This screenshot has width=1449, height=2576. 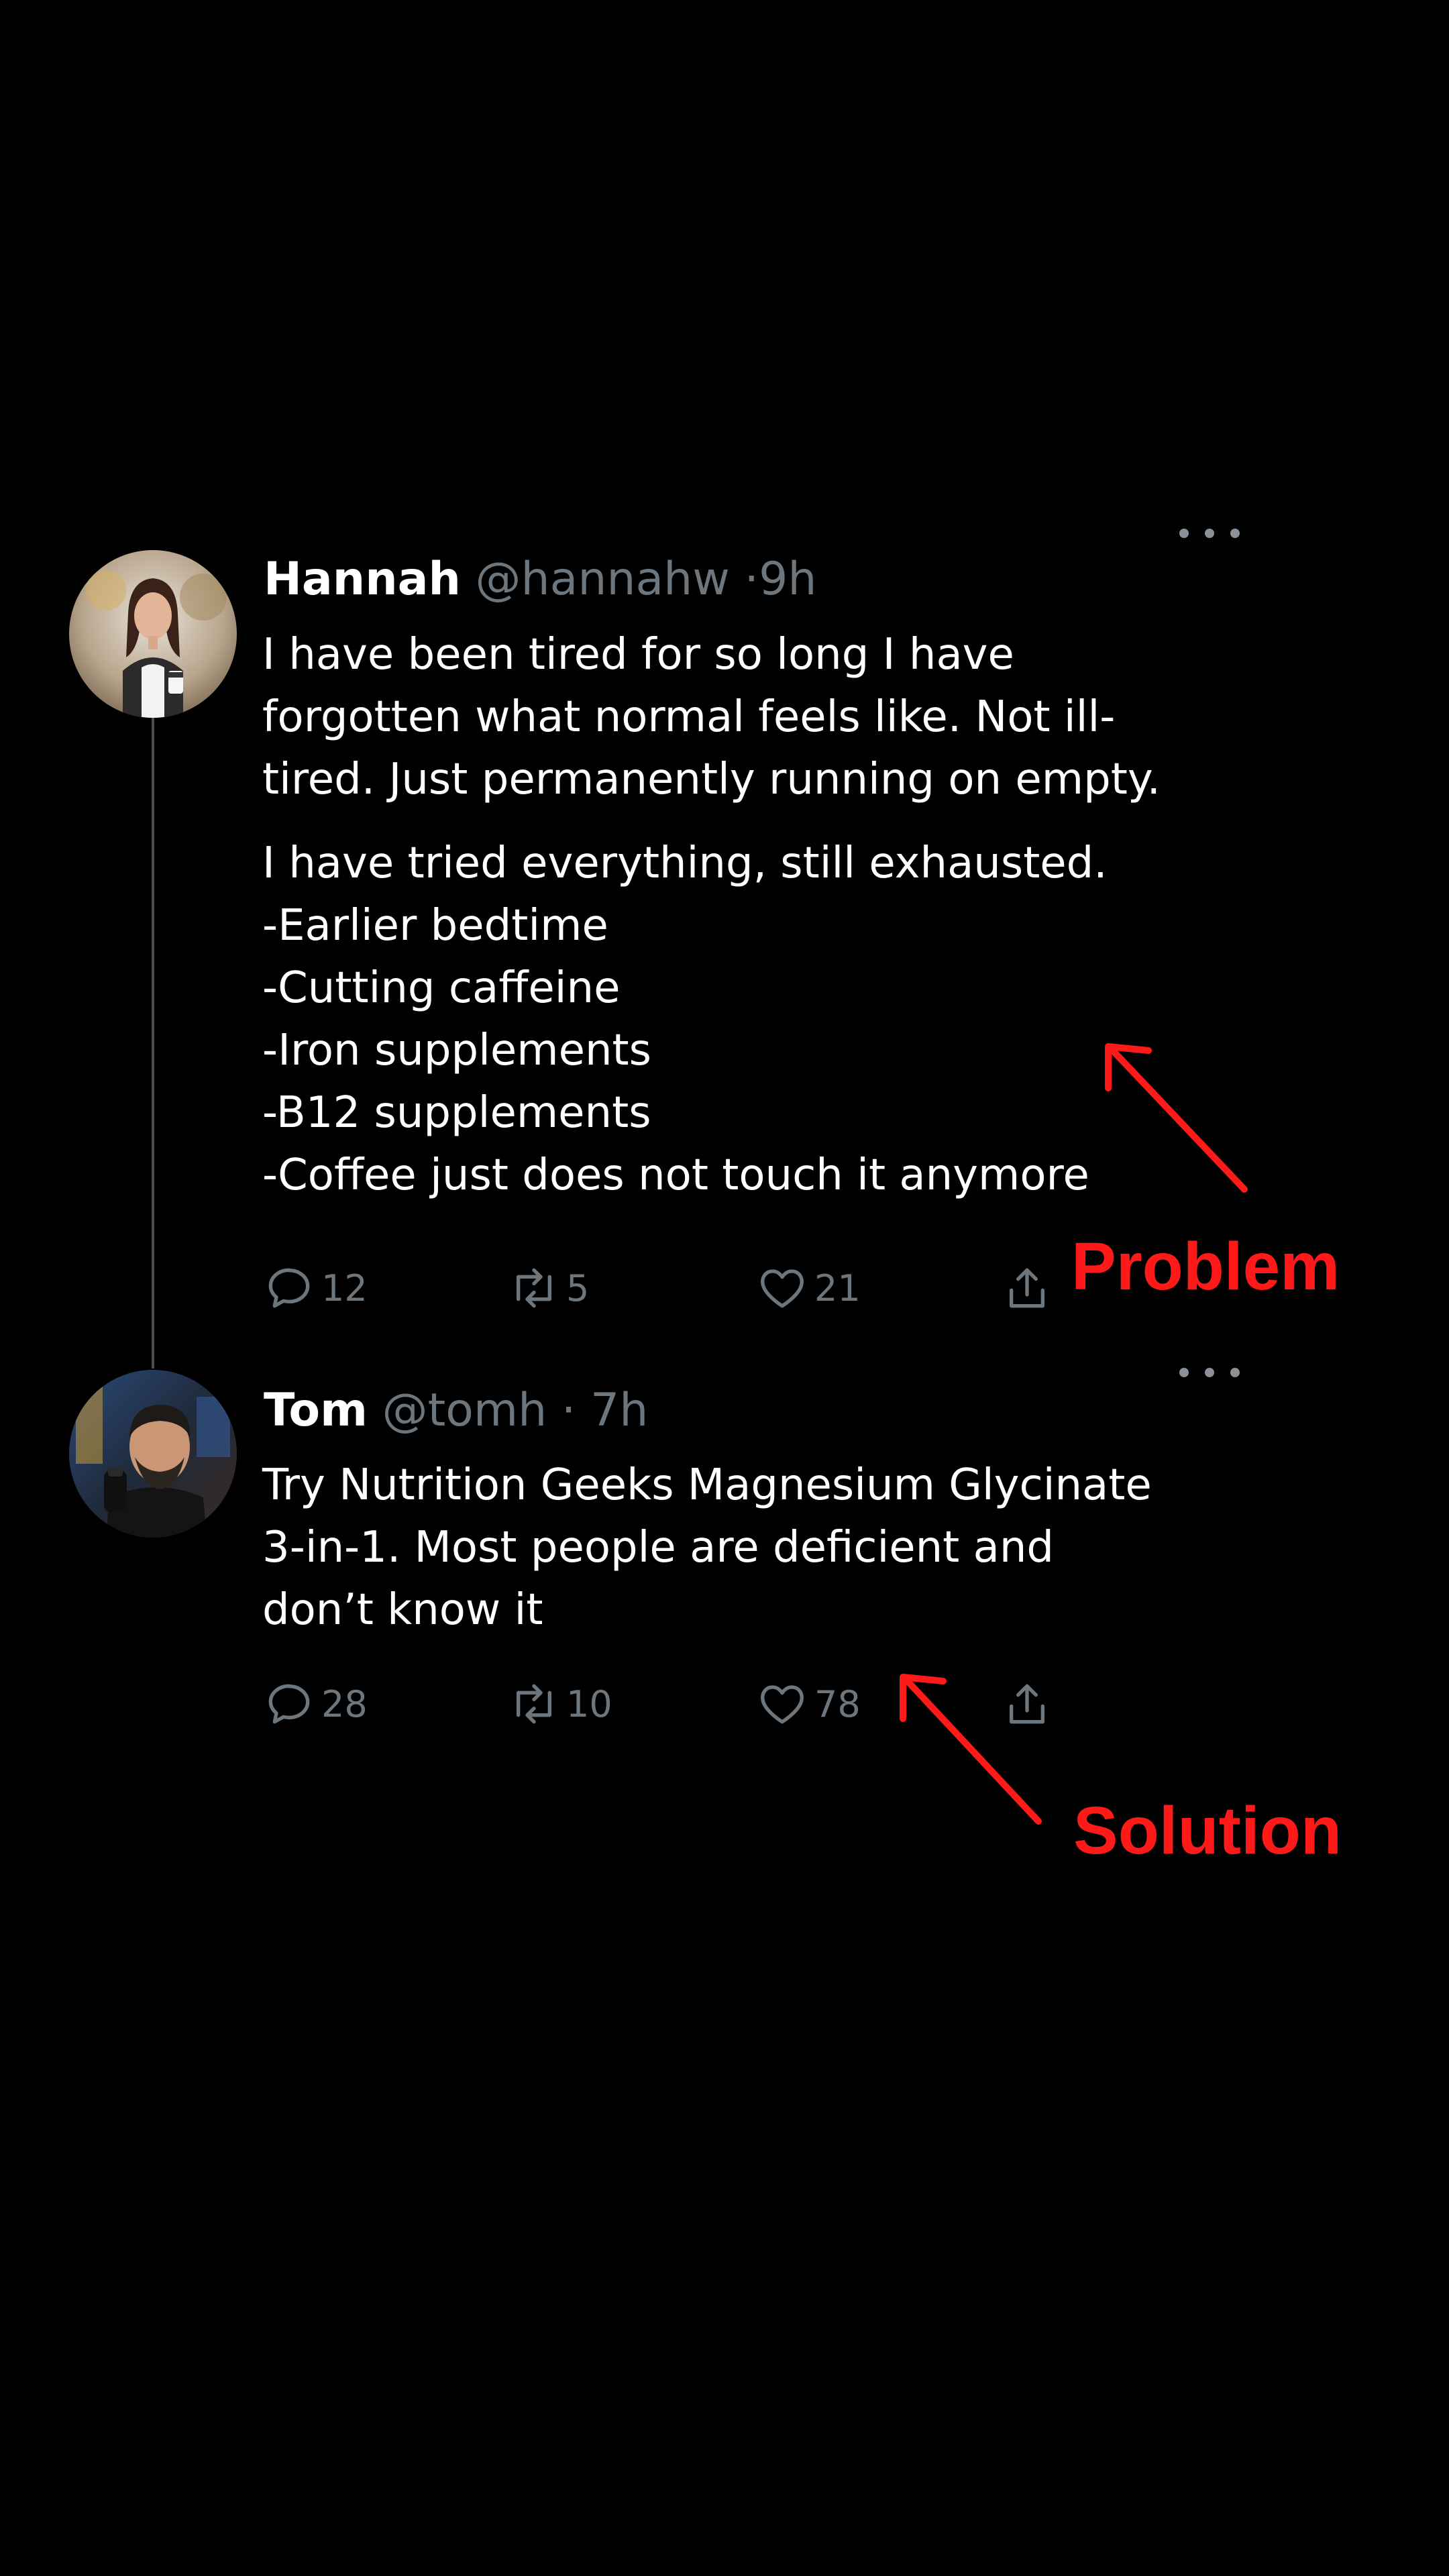 I want to click on man-avatar-icon, so click(x=153, y=1454).